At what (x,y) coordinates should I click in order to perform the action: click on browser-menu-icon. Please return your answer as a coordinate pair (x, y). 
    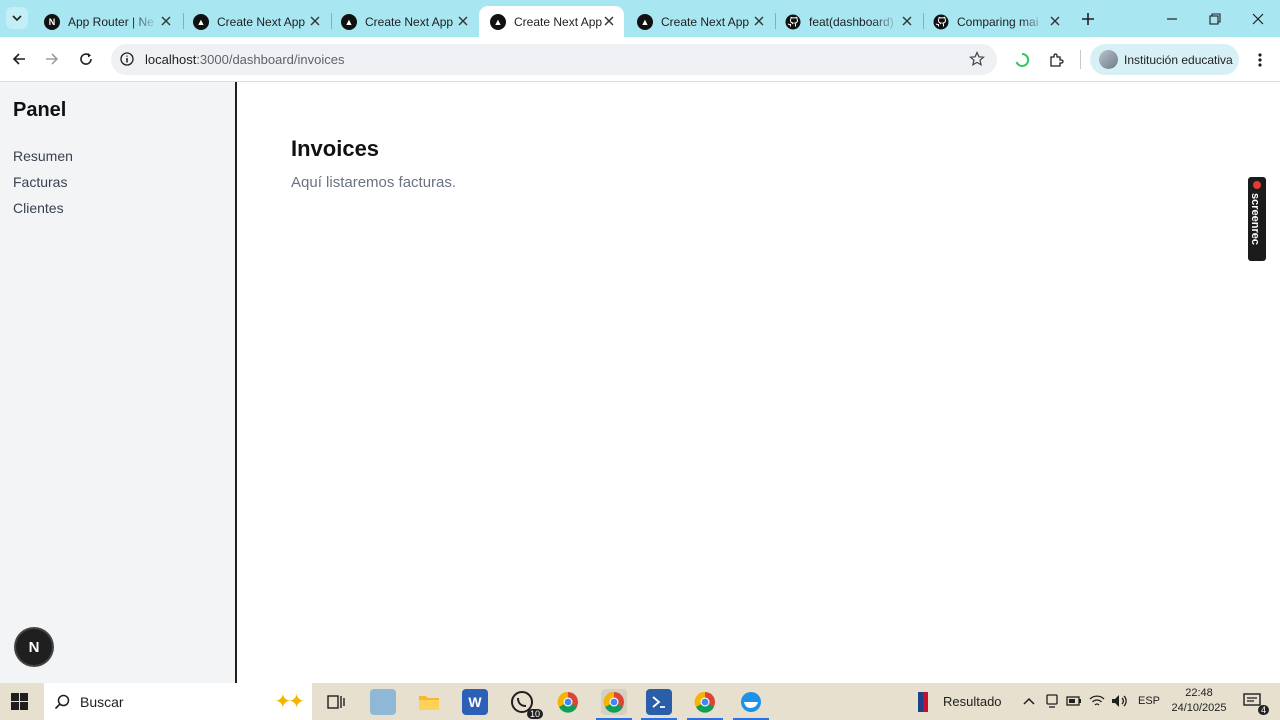
    Looking at the image, I should click on (1260, 60).